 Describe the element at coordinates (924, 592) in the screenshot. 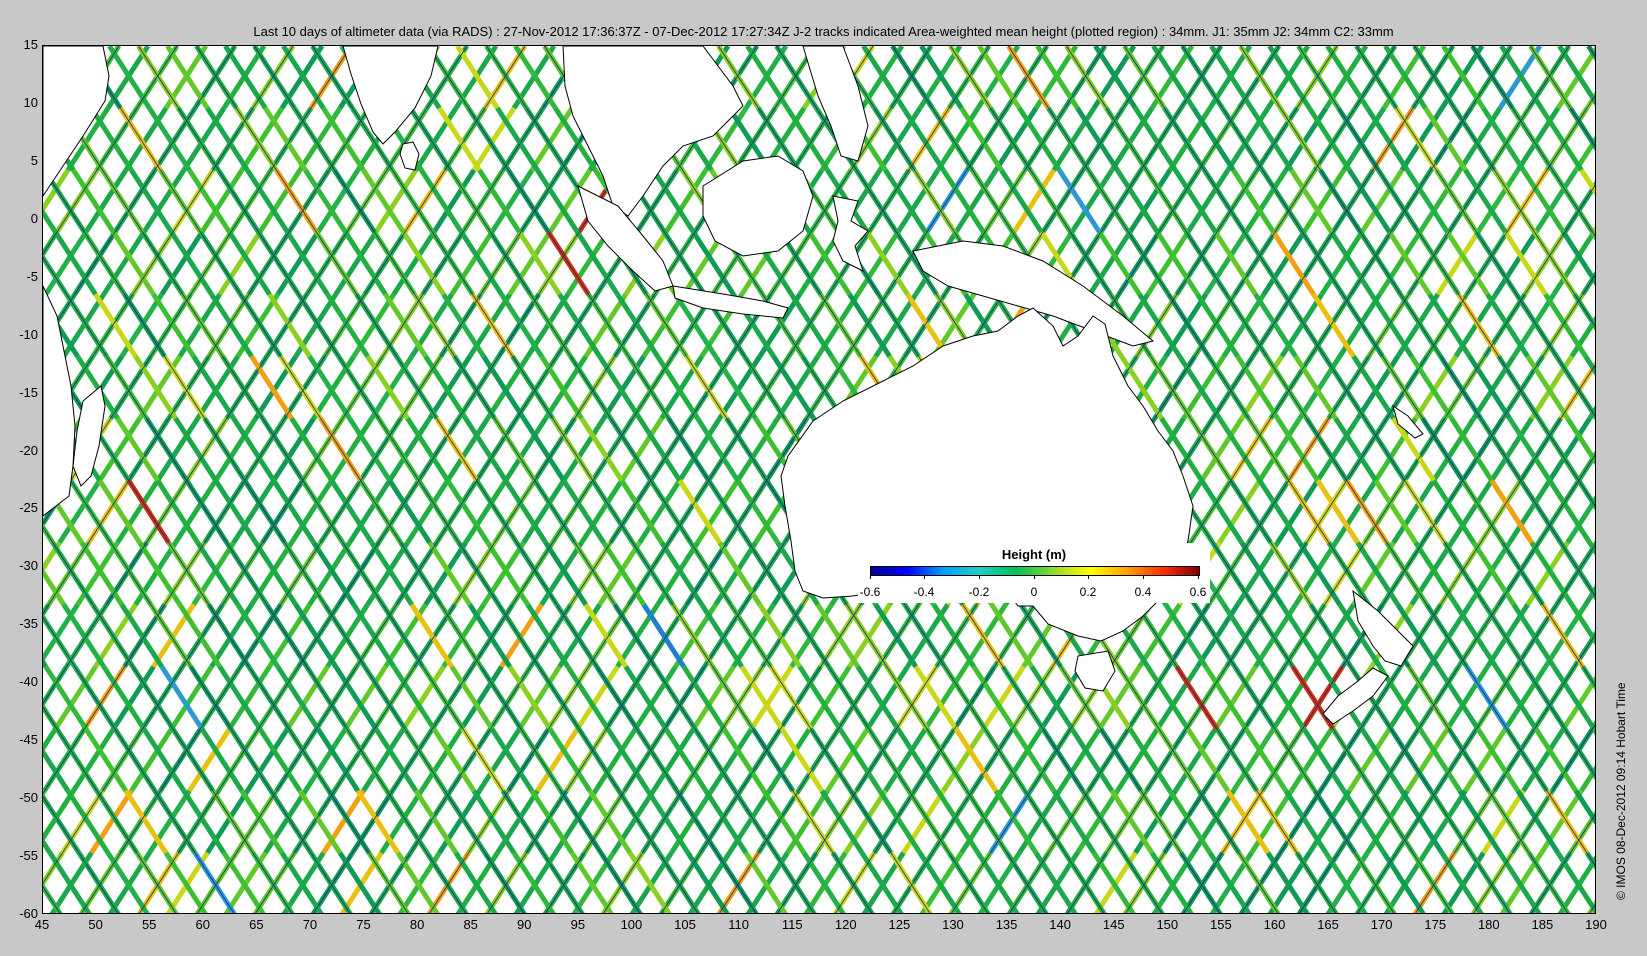

I see `colorbar-tick-label: -0.4` at that location.